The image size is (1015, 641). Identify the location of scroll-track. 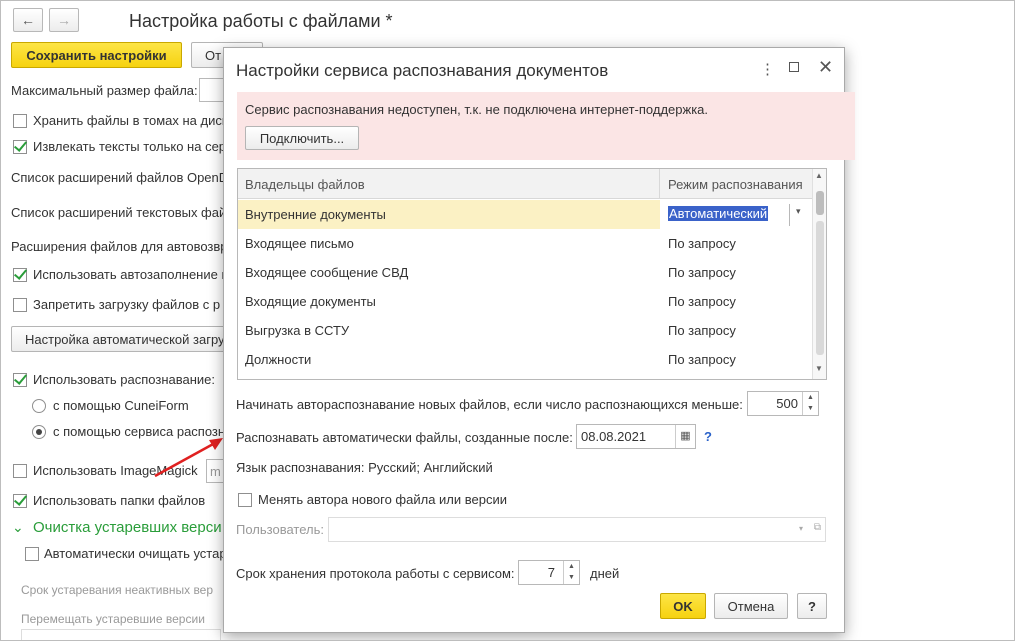
(820, 288).